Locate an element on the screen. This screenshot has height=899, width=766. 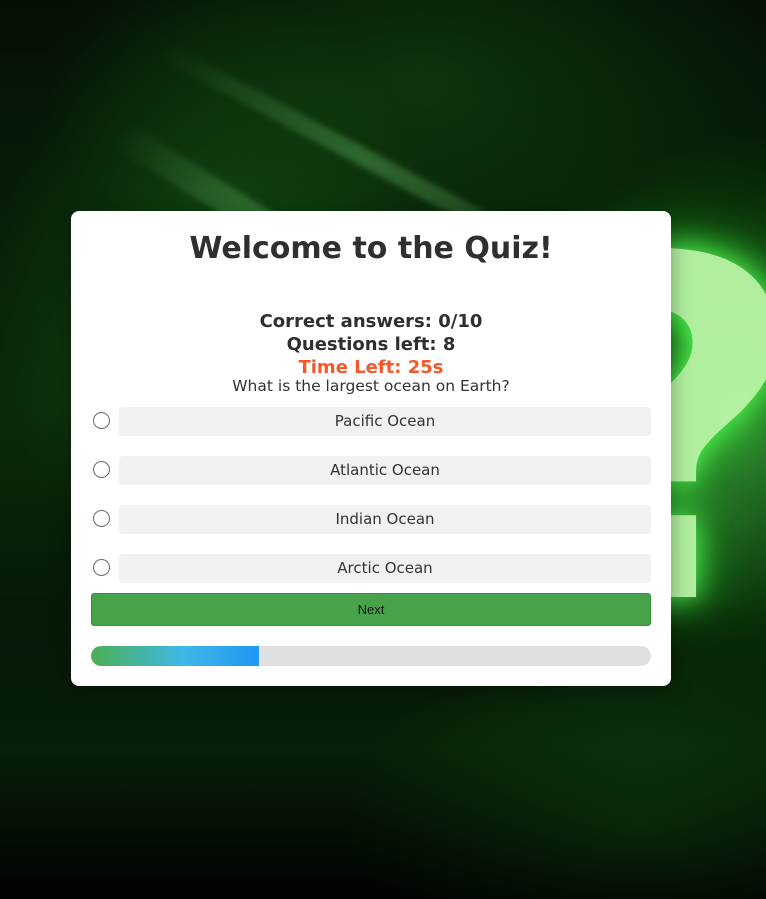
answer-option-4: Arctic Ocean is located at coordinates (371, 569).